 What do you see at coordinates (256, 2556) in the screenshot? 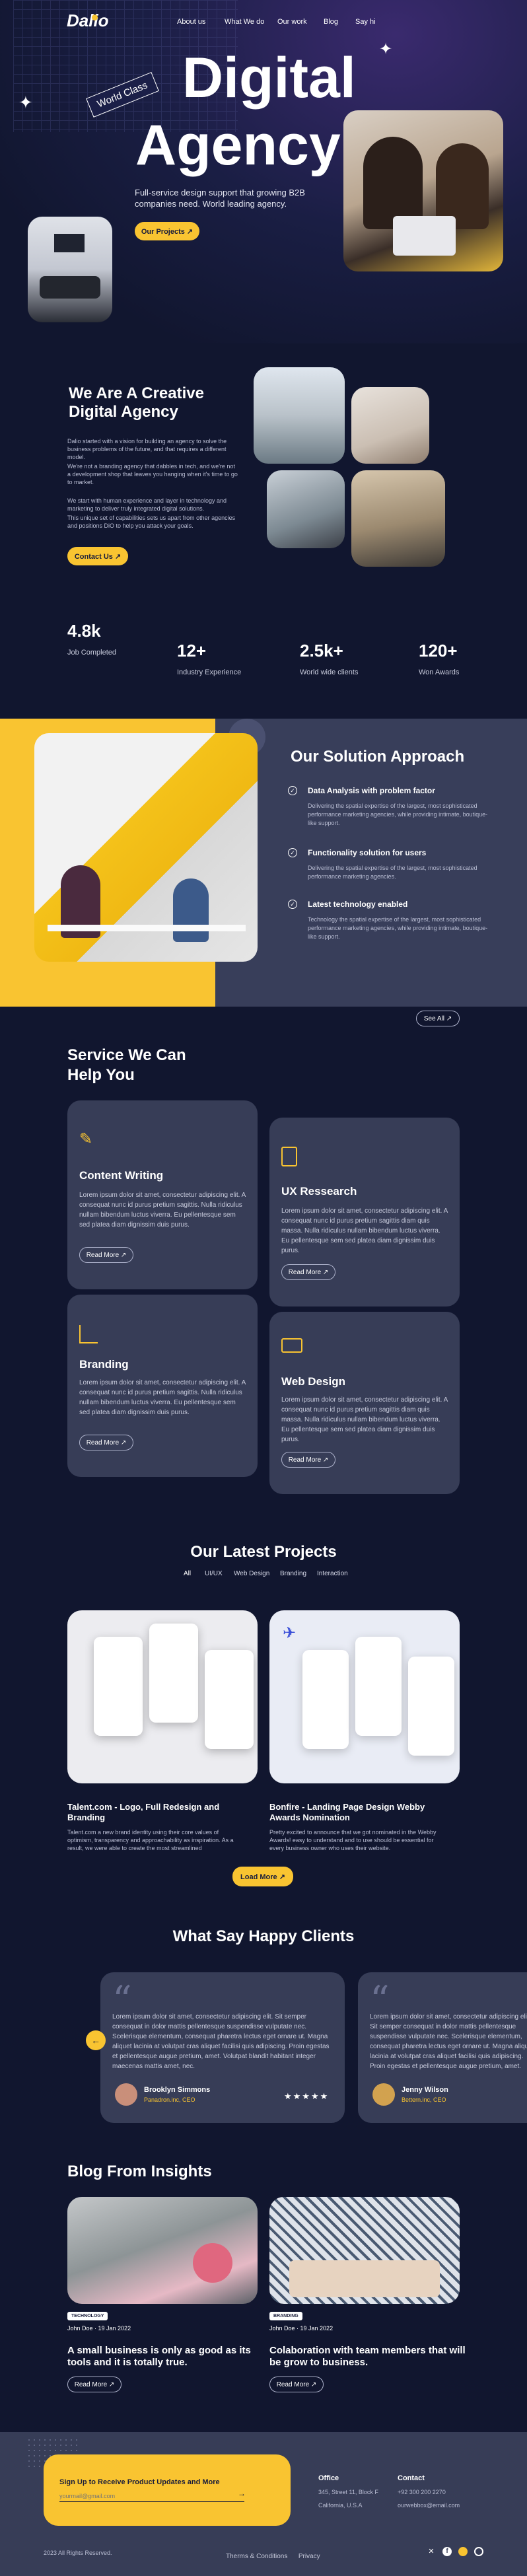
I see `terms-link: Therms & Conditions` at bounding box center [256, 2556].